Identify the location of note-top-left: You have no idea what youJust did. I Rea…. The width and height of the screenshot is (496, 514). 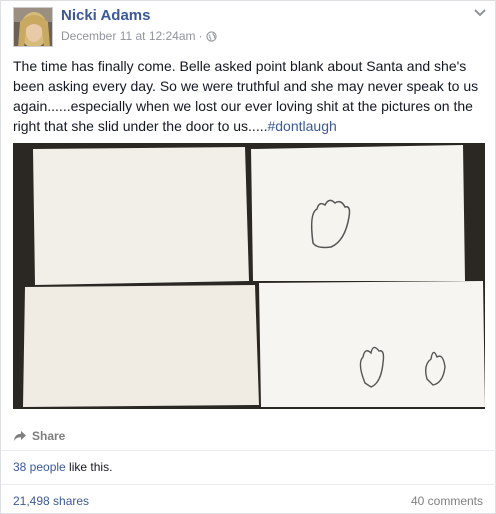
(141, 216).